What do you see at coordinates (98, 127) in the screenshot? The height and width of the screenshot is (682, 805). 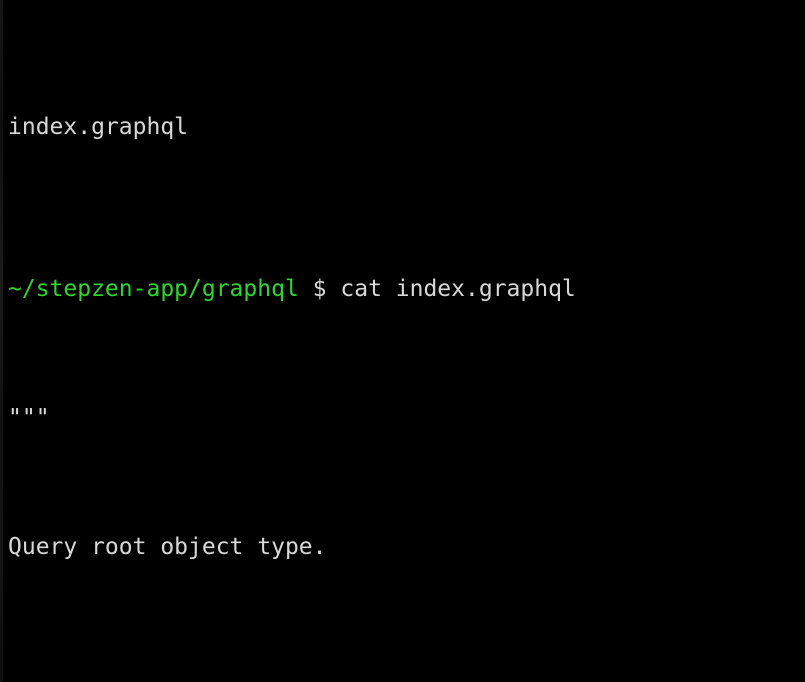 I see `scrollback-clipped-line: index.graphql` at bounding box center [98, 127].